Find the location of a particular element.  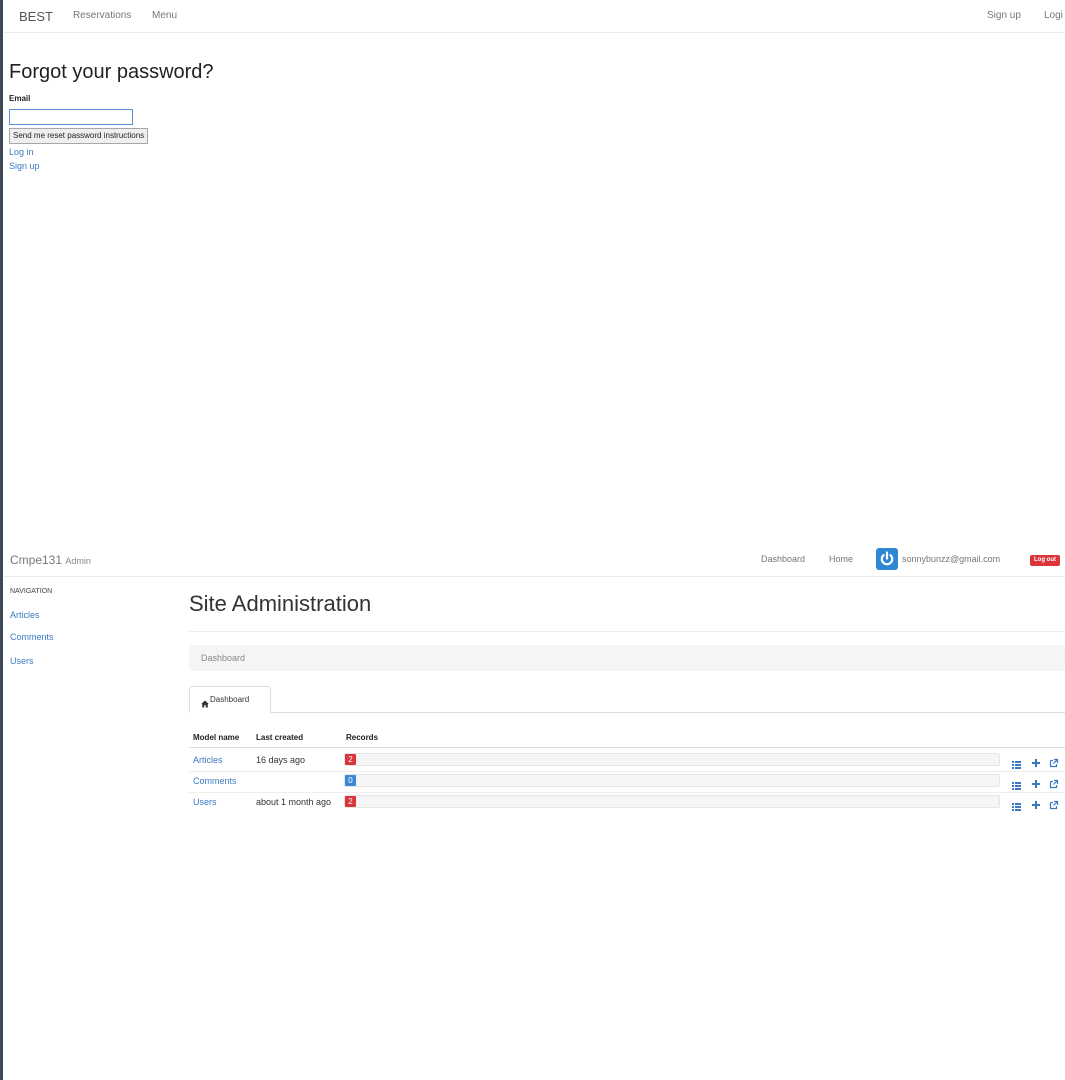

sidebar-heading: NAVIGATION is located at coordinates (31, 591).